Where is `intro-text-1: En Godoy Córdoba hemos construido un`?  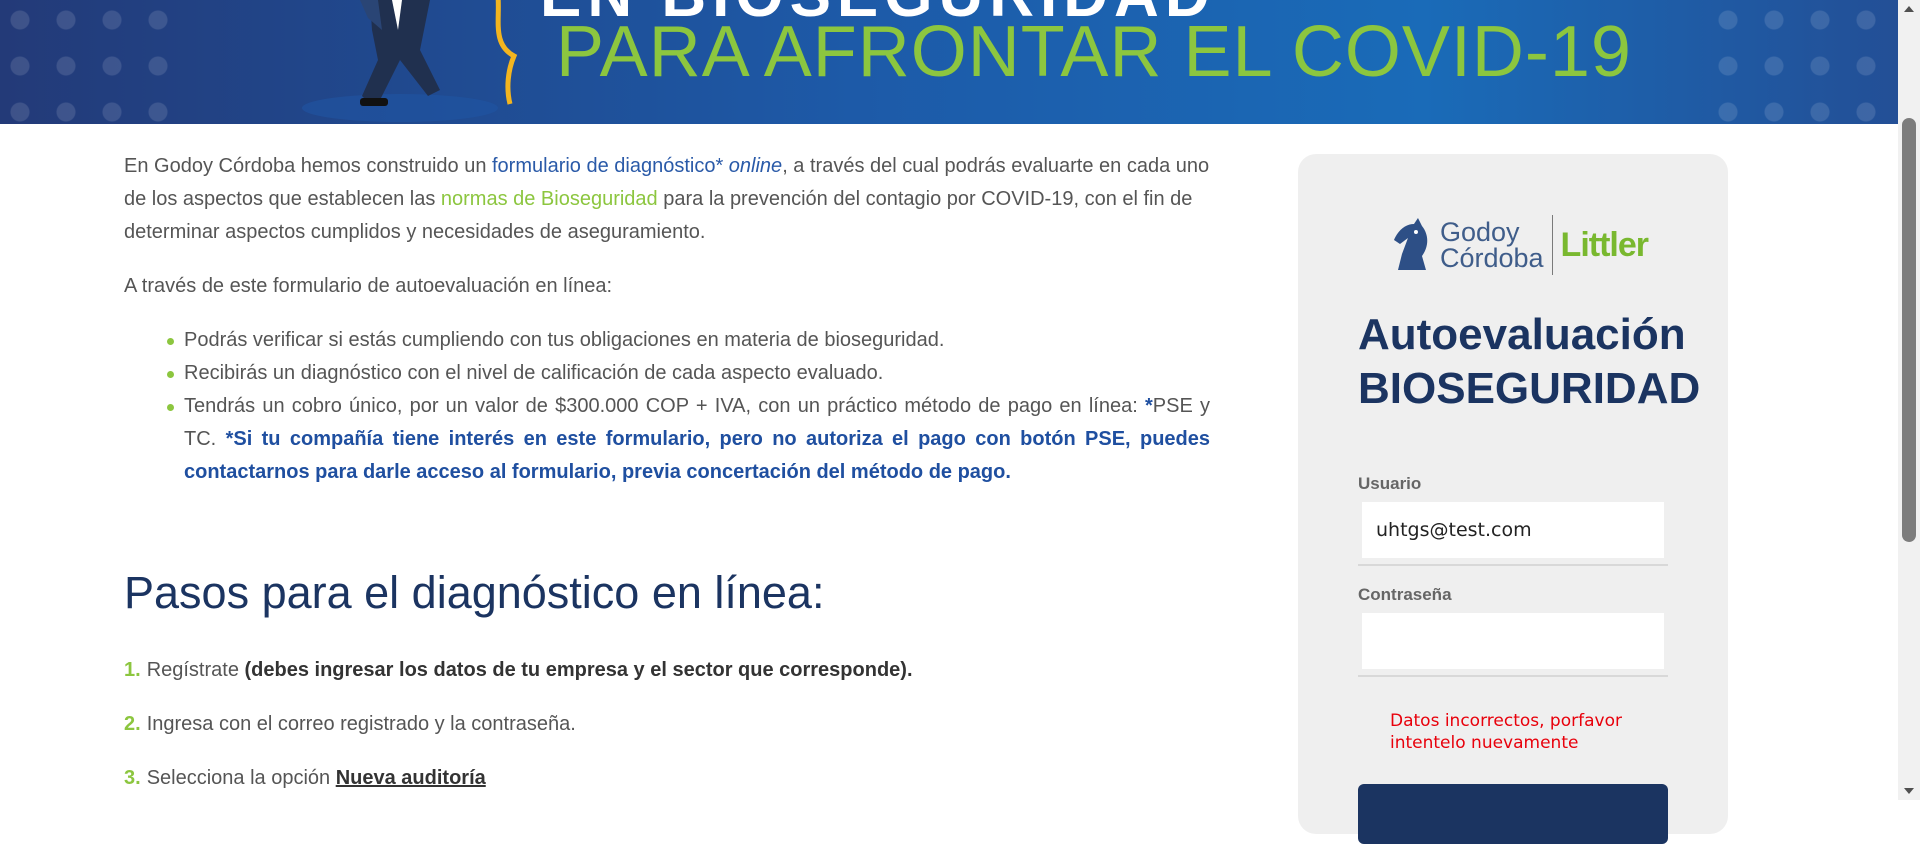 intro-text-1: En Godoy Córdoba hemos construido un is located at coordinates (308, 166).